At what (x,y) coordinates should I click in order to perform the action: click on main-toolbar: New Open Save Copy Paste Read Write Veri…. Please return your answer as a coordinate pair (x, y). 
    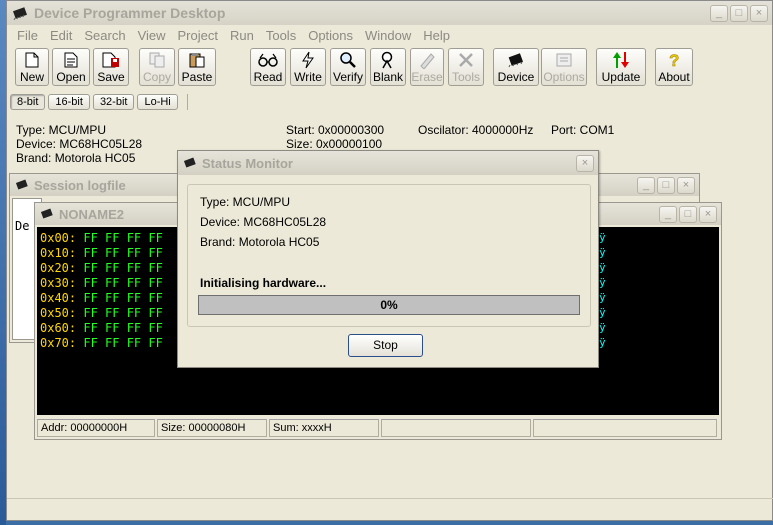
    Looking at the image, I should click on (389, 68).